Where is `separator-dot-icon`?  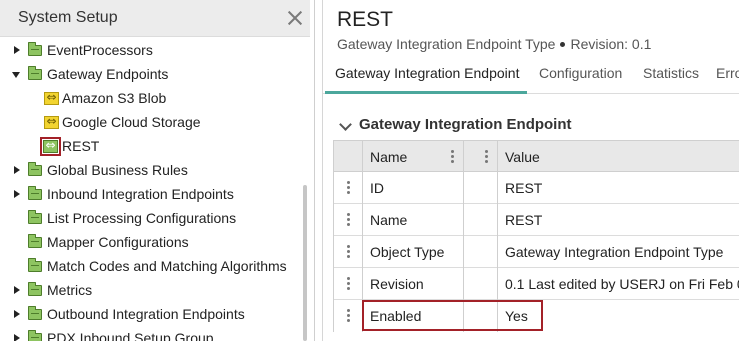
separator-dot-icon is located at coordinates (563, 44).